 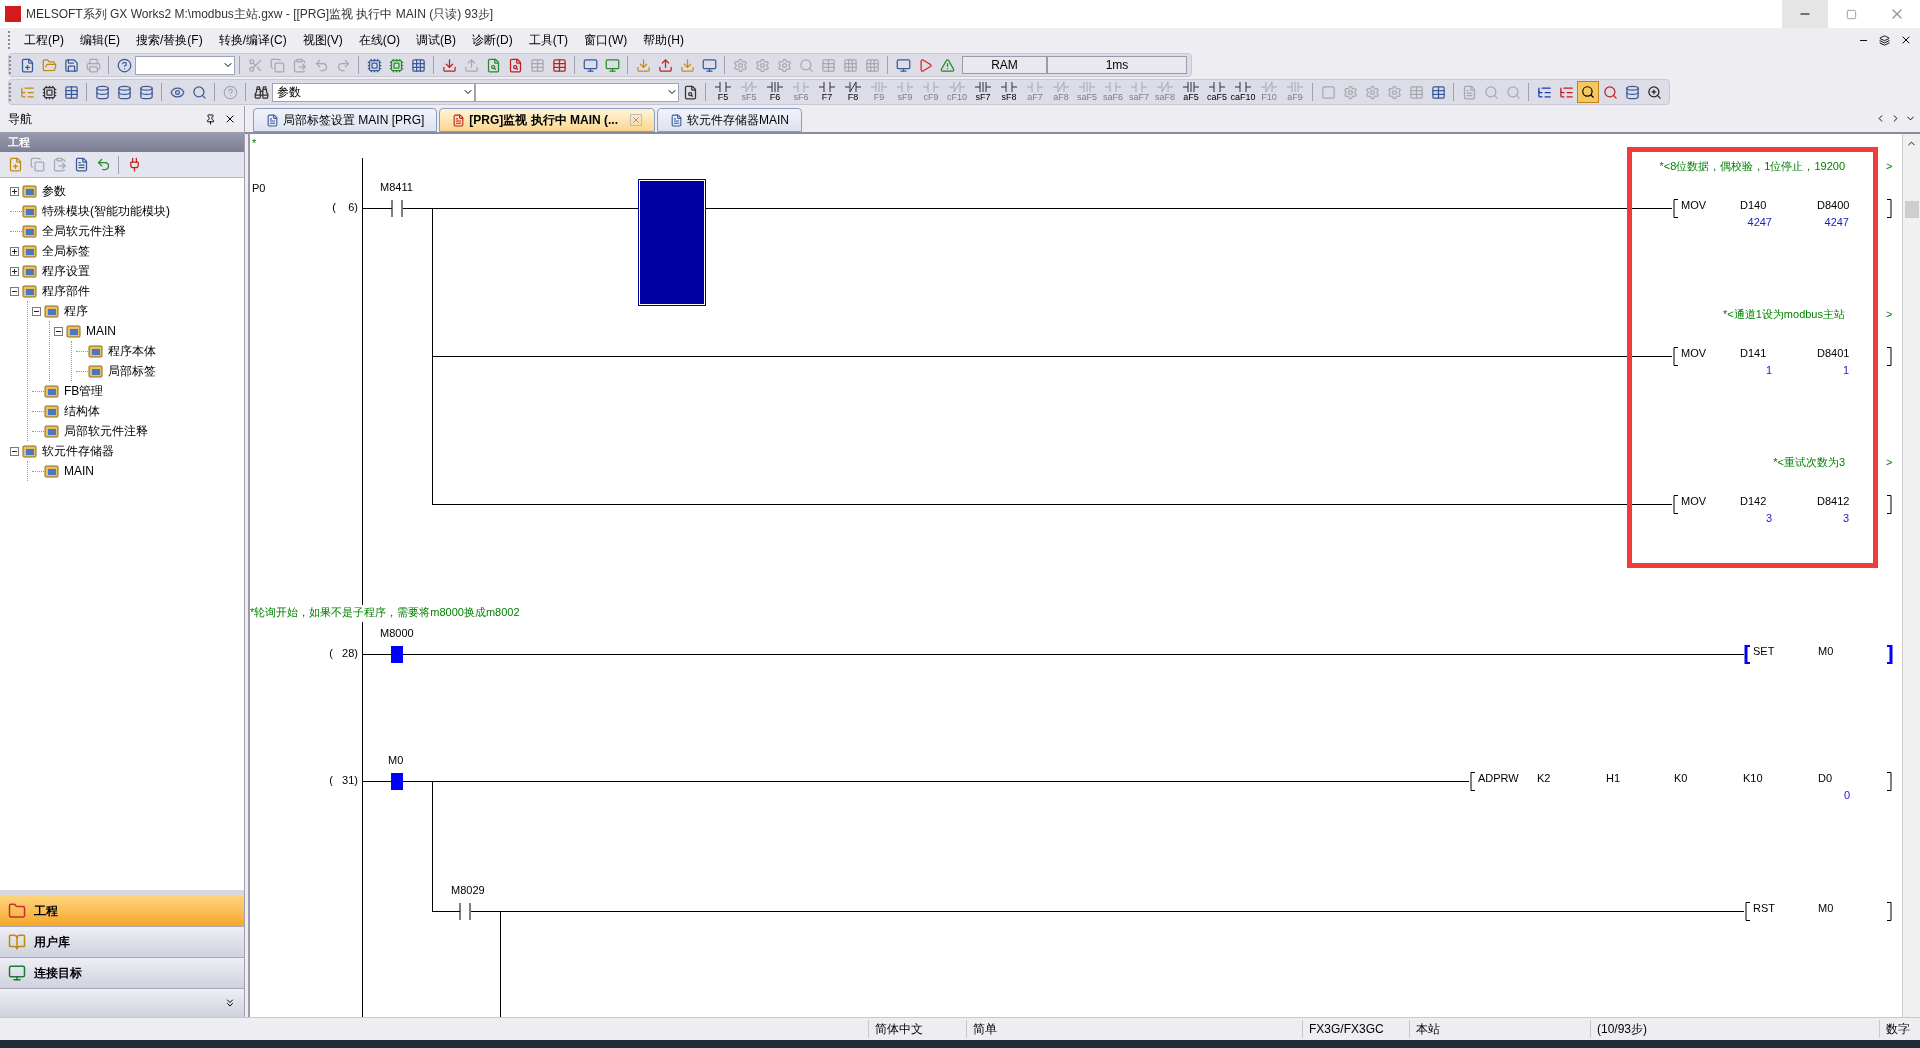 What do you see at coordinates (775, 92) in the screenshot?
I see `ladder-key-button: F6` at bounding box center [775, 92].